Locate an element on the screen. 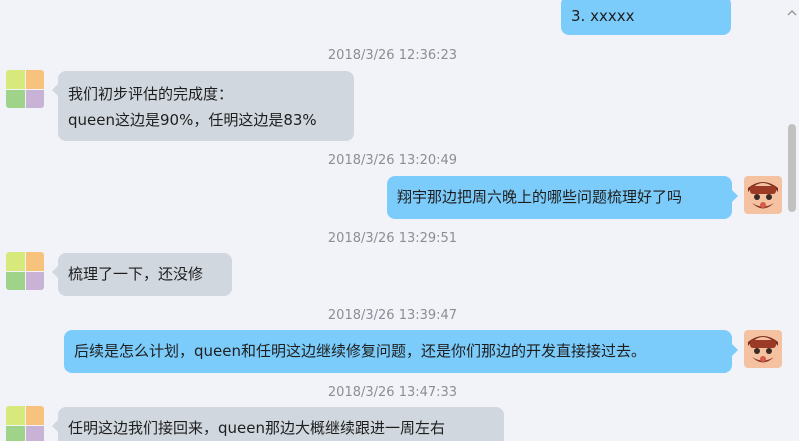  message-text: 翔宇那边把周六晚上的哪些问题梳理好了吗 is located at coordinates (540, 197).